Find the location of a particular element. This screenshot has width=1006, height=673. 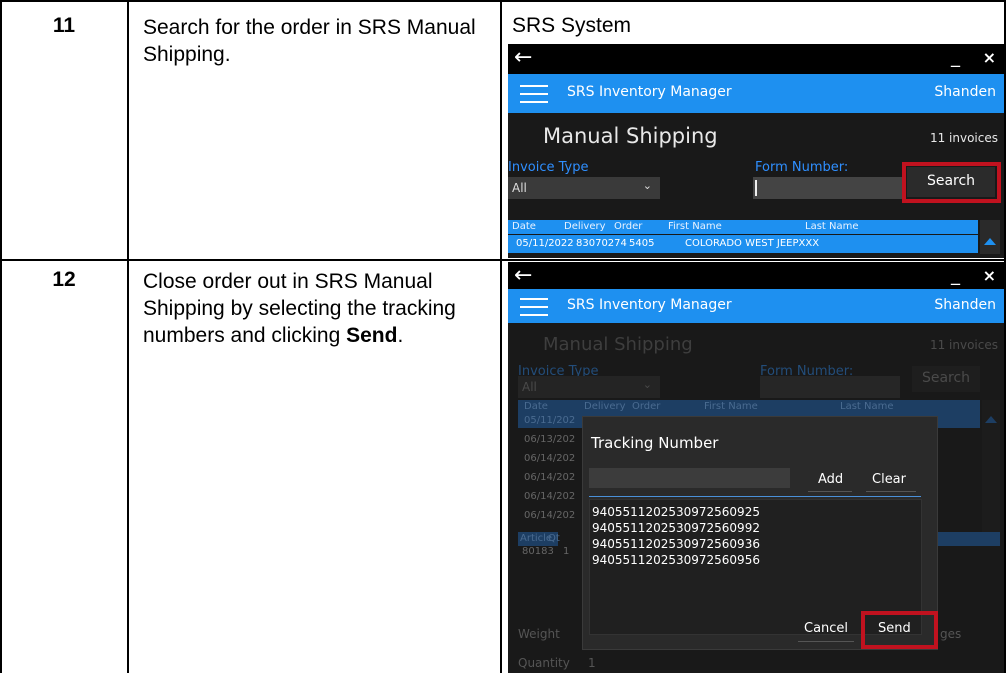

form-number-label: Form Number: is located at coordinates (802, 167).